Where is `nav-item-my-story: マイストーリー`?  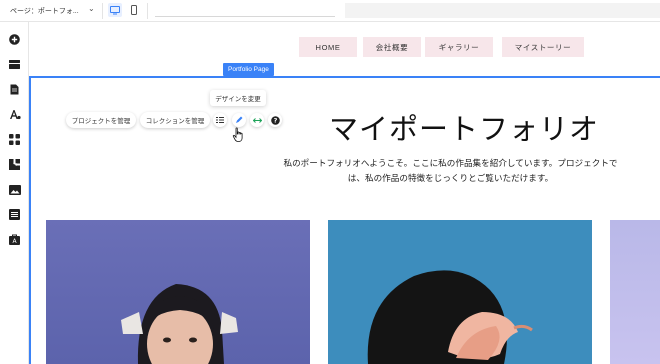
nav-item-my-story: マイストーリー is located at coordinates (543, 47).